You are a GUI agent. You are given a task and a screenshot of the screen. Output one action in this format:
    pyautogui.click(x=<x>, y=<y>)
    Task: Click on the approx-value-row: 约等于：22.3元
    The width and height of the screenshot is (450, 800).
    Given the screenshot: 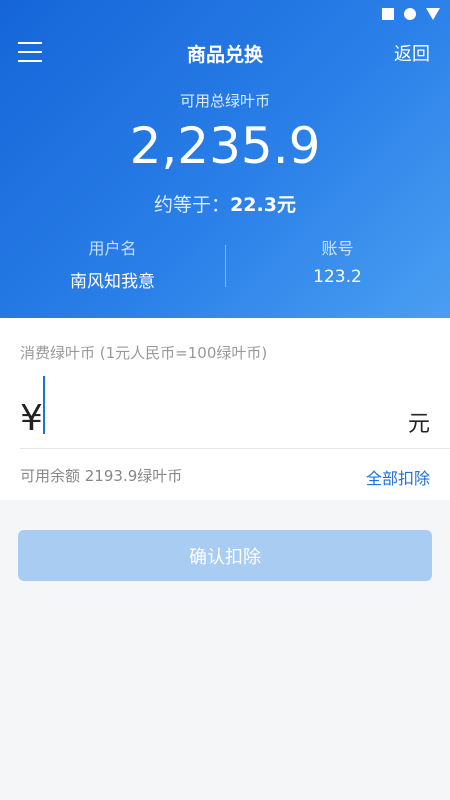 What is the action you would take?
    pyautogui.click(x=225, y=203)
    